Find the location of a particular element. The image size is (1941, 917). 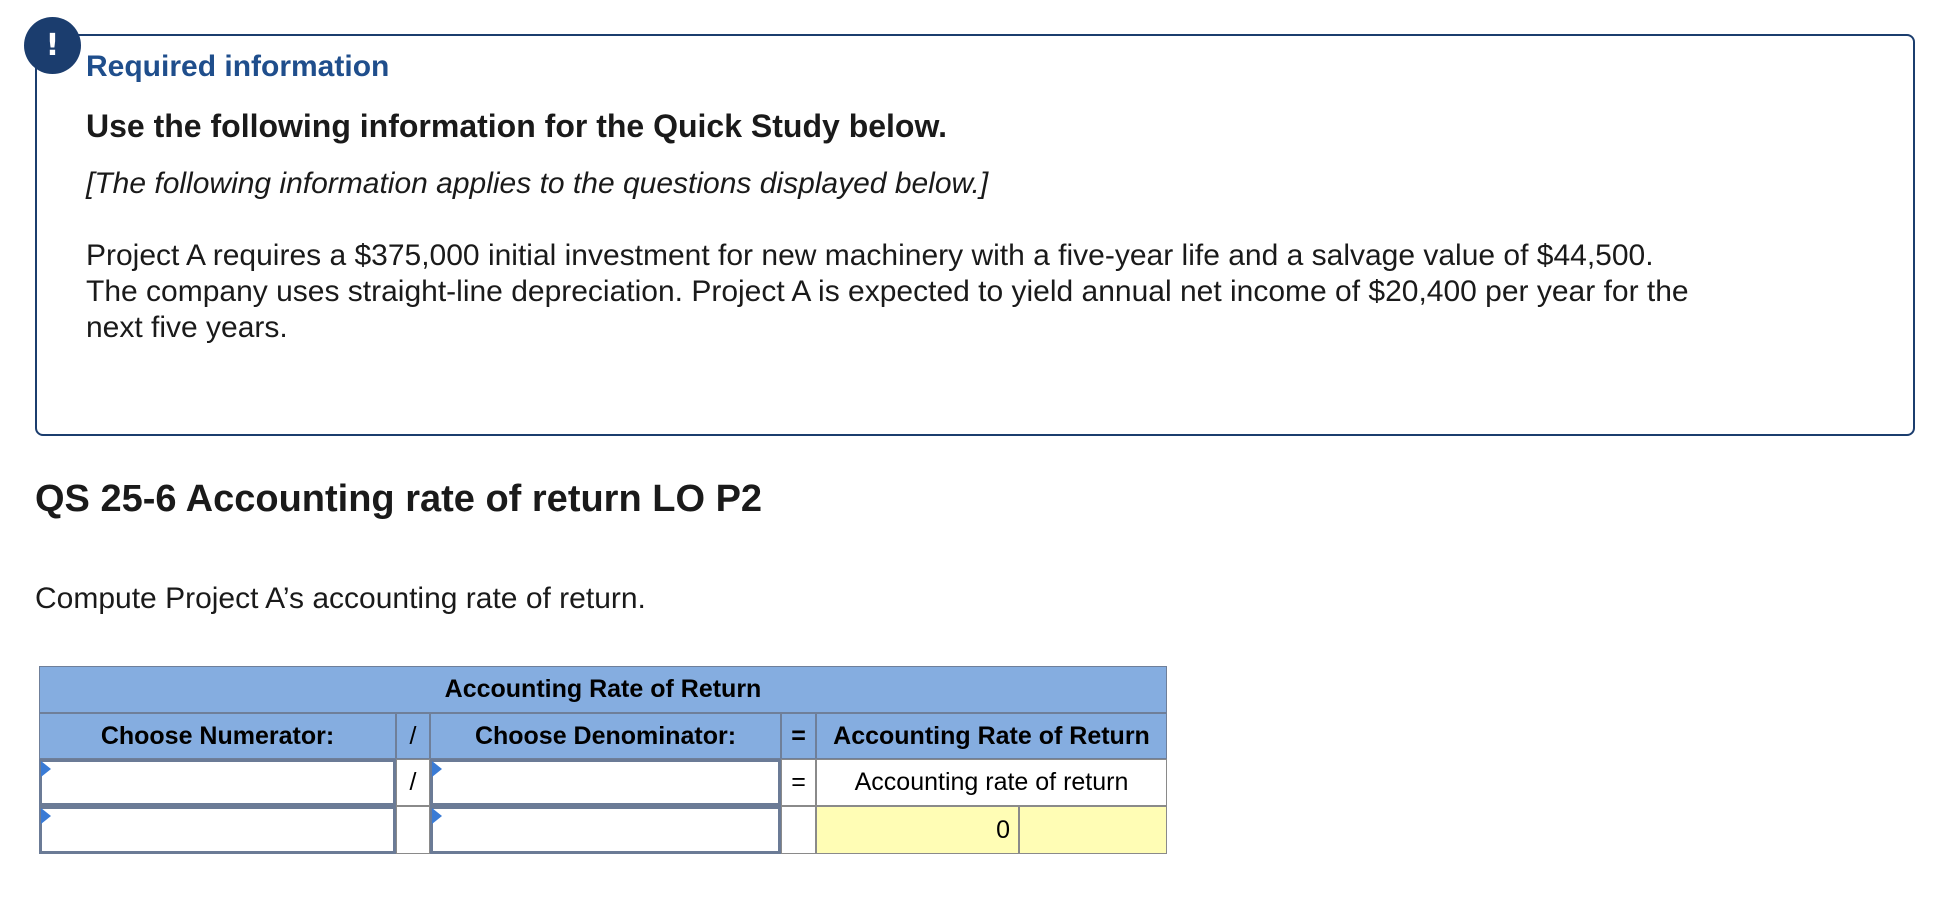

required-information-title: Required information is located at coordinates (238, 66).